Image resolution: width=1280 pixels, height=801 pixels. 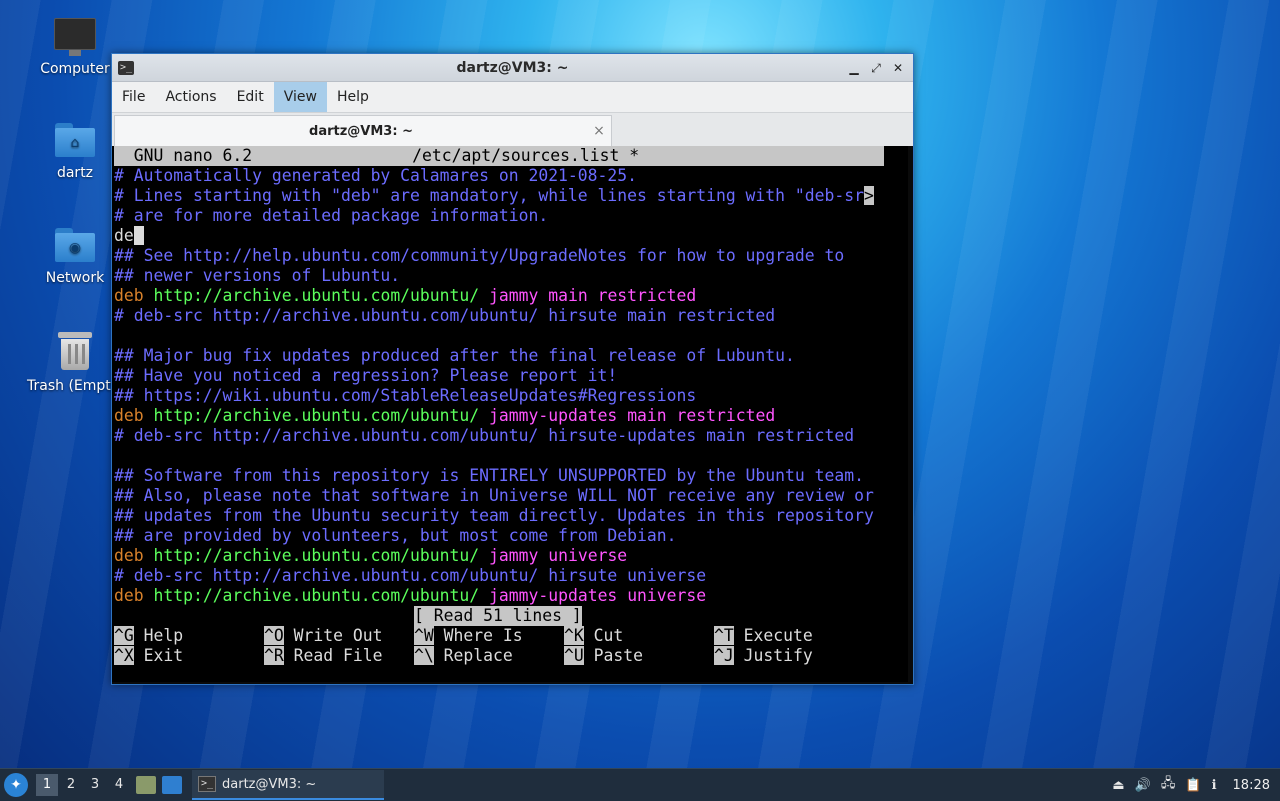 What do you see at coordinates (1143, 785) in the screenshot?
I see `volume-icon: 🔊` at bounding box center [1143, 785].